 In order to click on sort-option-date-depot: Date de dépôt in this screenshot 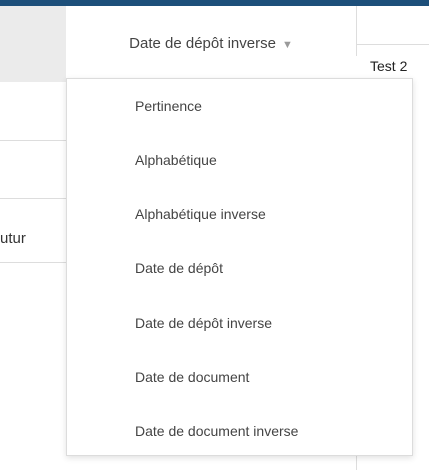, I will do `click(179, 268)`.